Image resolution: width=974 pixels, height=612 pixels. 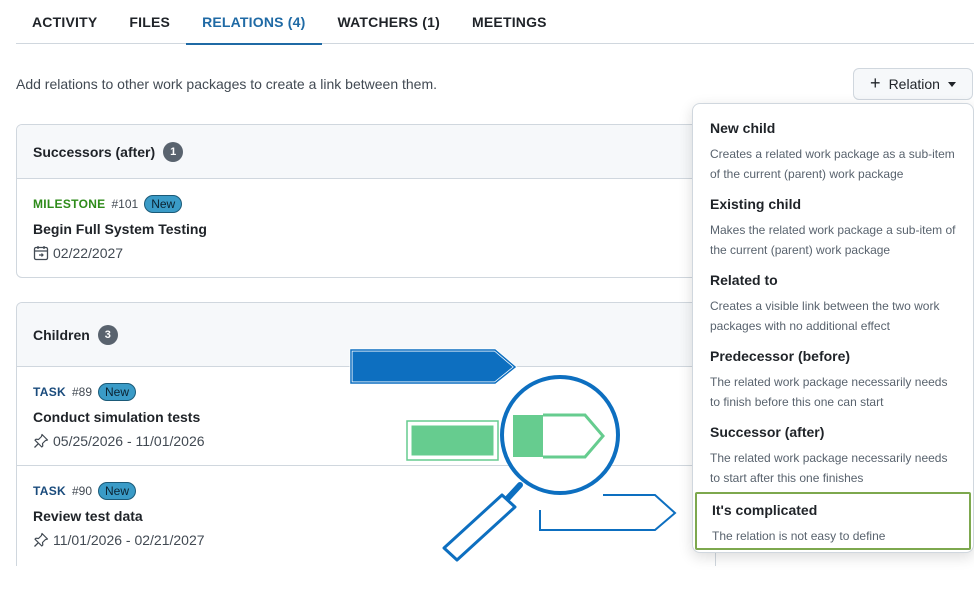 I want to click on work-package-id: #89, so click(x=82, y=392).